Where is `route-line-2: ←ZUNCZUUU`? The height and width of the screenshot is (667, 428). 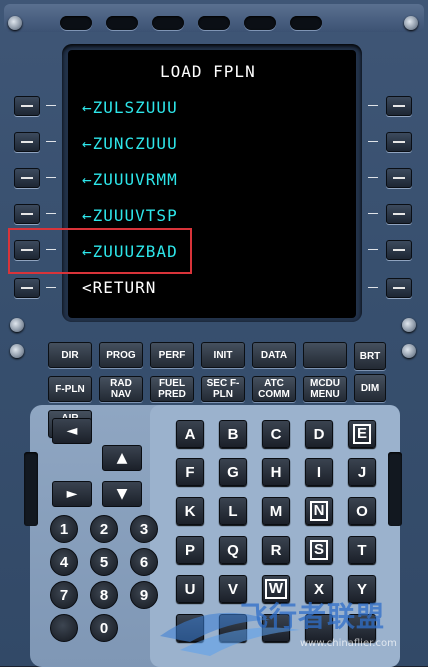
route-line-2: ←ZUNCZUUU is located at coordinates (130, 143).